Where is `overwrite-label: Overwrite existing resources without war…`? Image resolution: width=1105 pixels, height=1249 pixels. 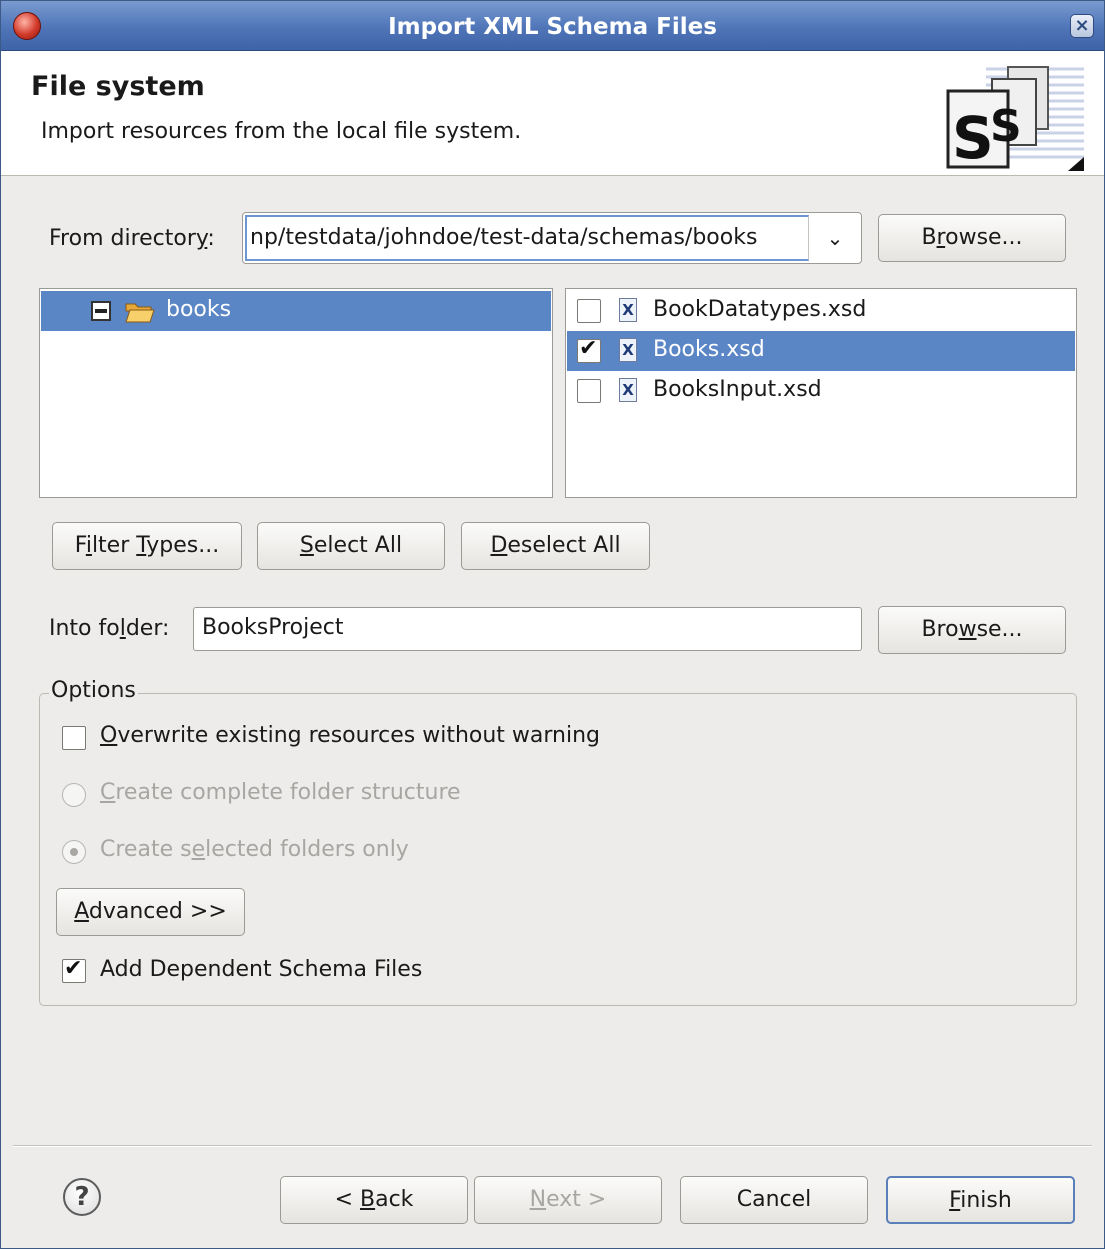
overwrite-label: Overwrite existing resources without war… is located at coordinates (350, 735).